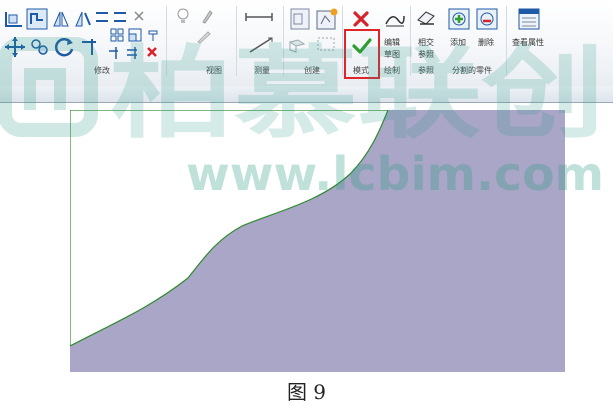 Image resolution: width=613 pixels, height=408 pixels. Describe the element at coordinates (37, 19) in the screenshot. I see `offset-icon` at that location.